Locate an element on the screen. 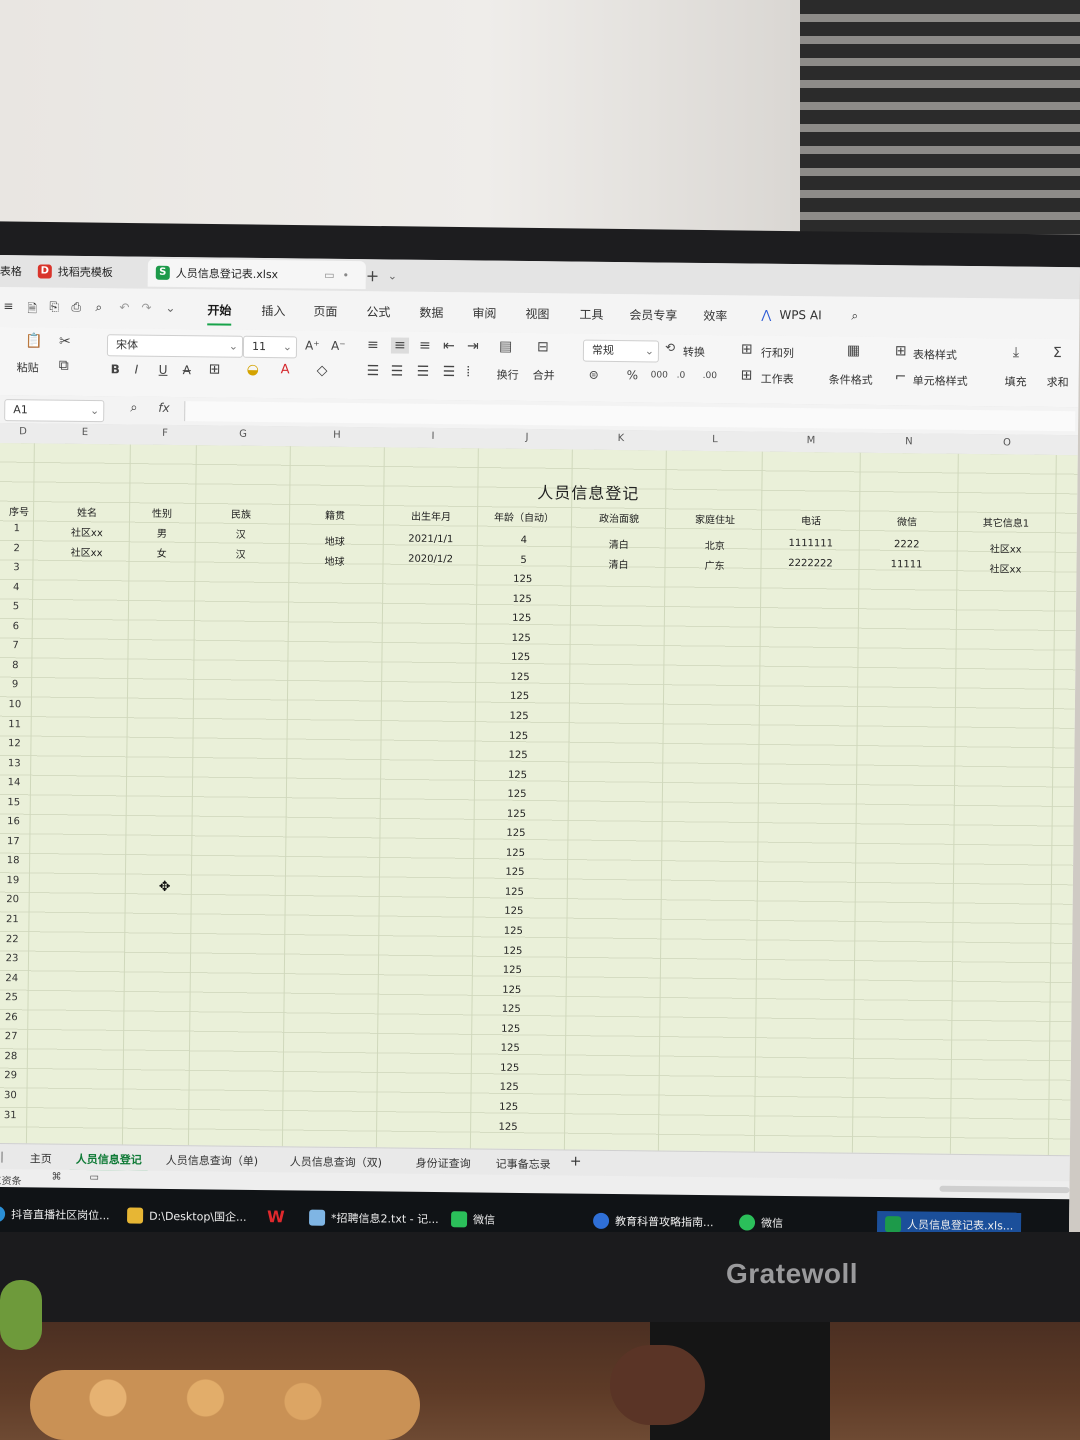 The width and height of the screenshot is (1080, 1440). italic-icon: I is located at coordinates (137, 370).